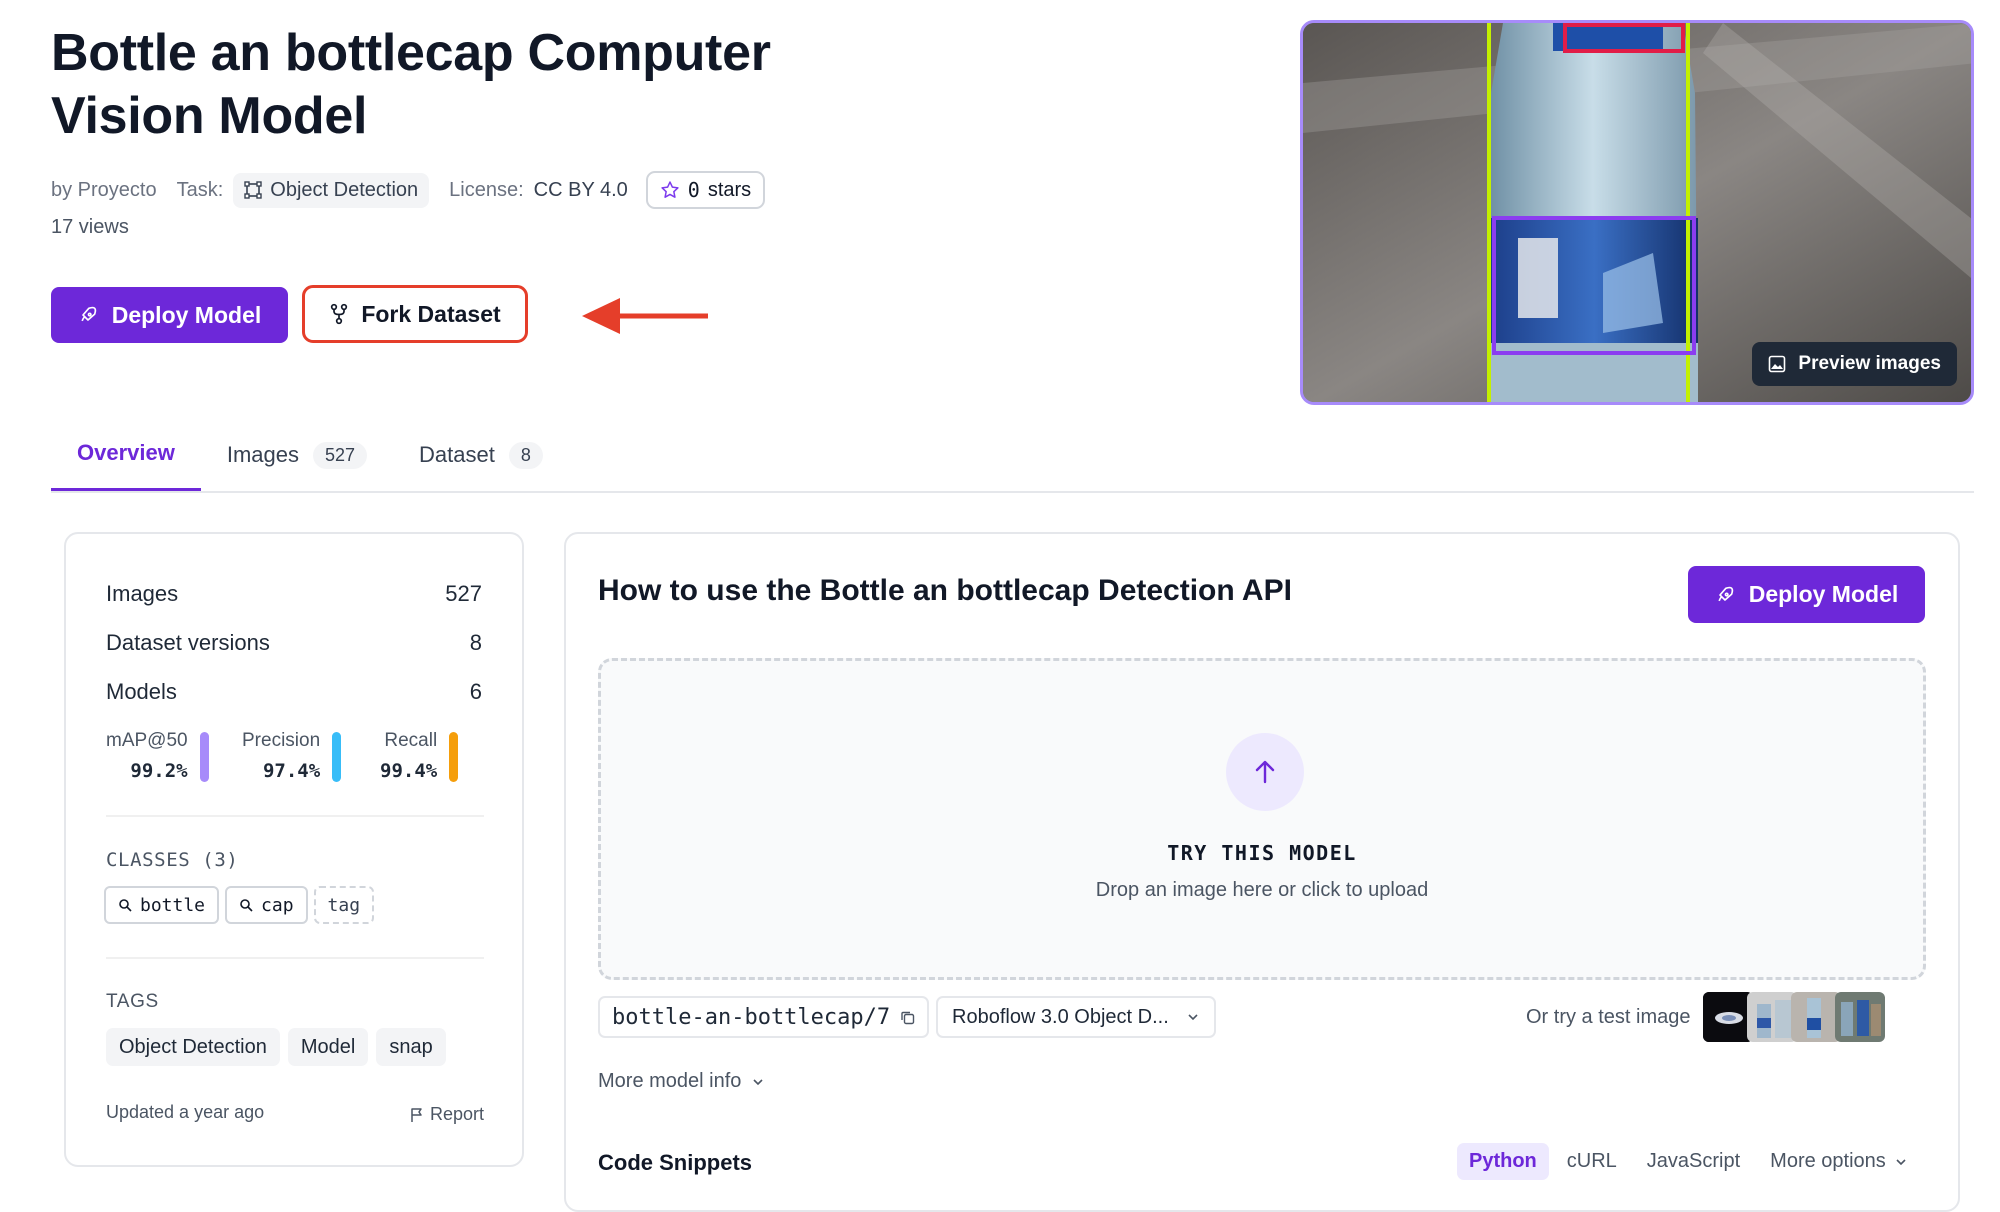  I want to click on author: by Proyecto, so click(104, 190).